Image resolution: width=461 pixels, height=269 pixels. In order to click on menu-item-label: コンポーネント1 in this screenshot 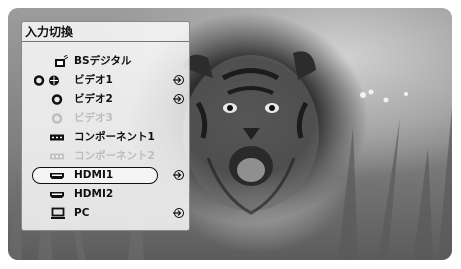, I will do `click(114, 137)`.